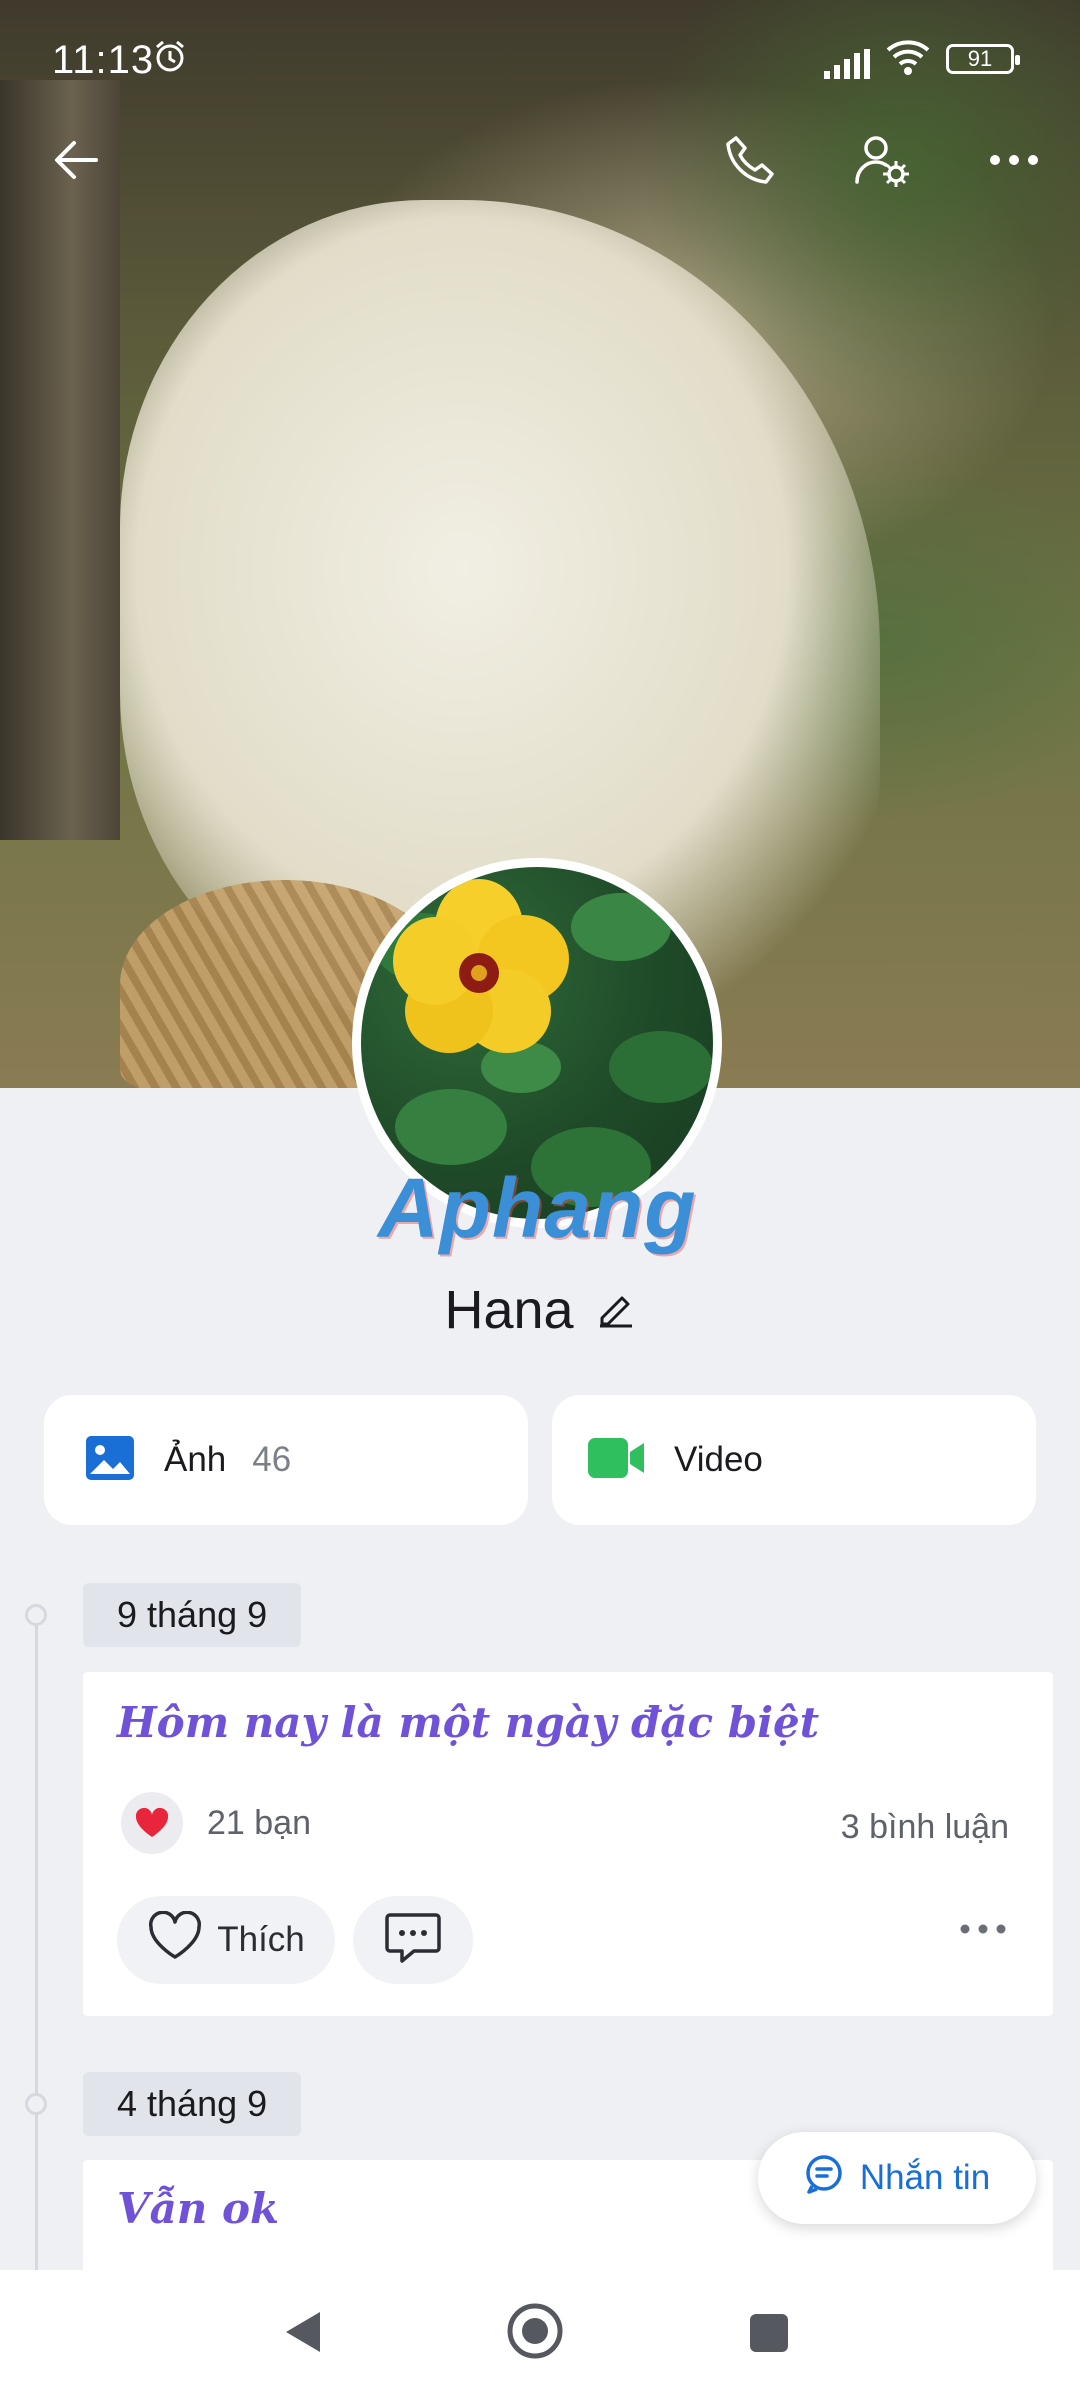  I want to click on photo-icon, so click(110, 1460).